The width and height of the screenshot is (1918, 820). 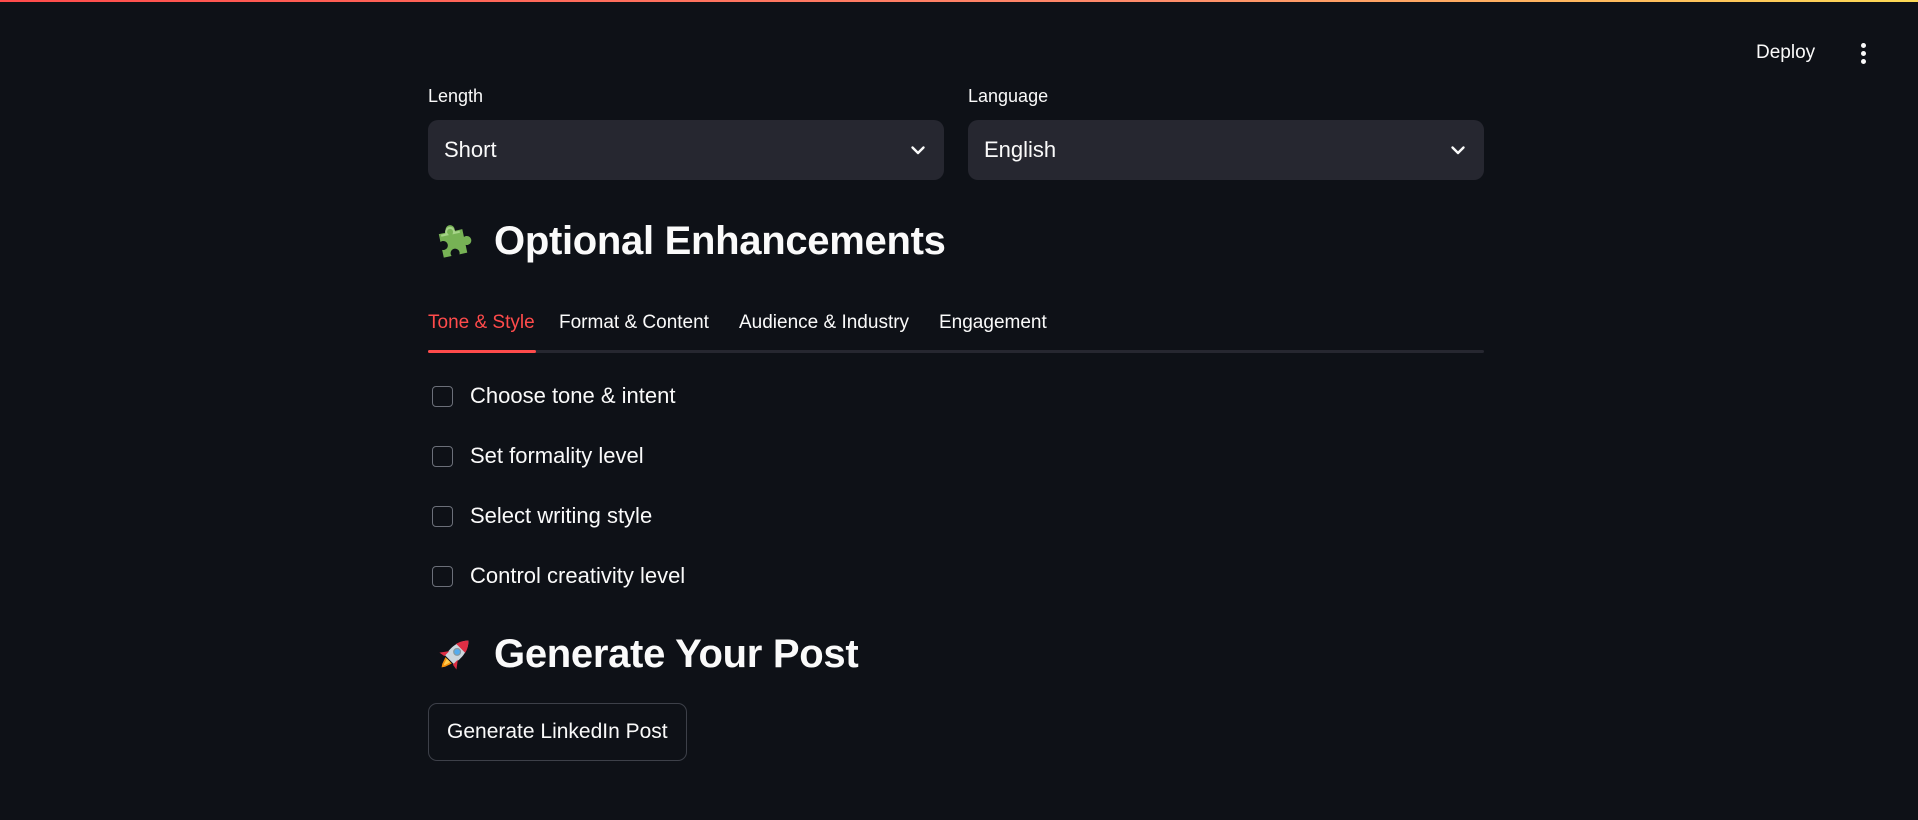 I want to click on generate-linkedin-post-button: Generate LinkedIn Post, so click(x=557, y=732).